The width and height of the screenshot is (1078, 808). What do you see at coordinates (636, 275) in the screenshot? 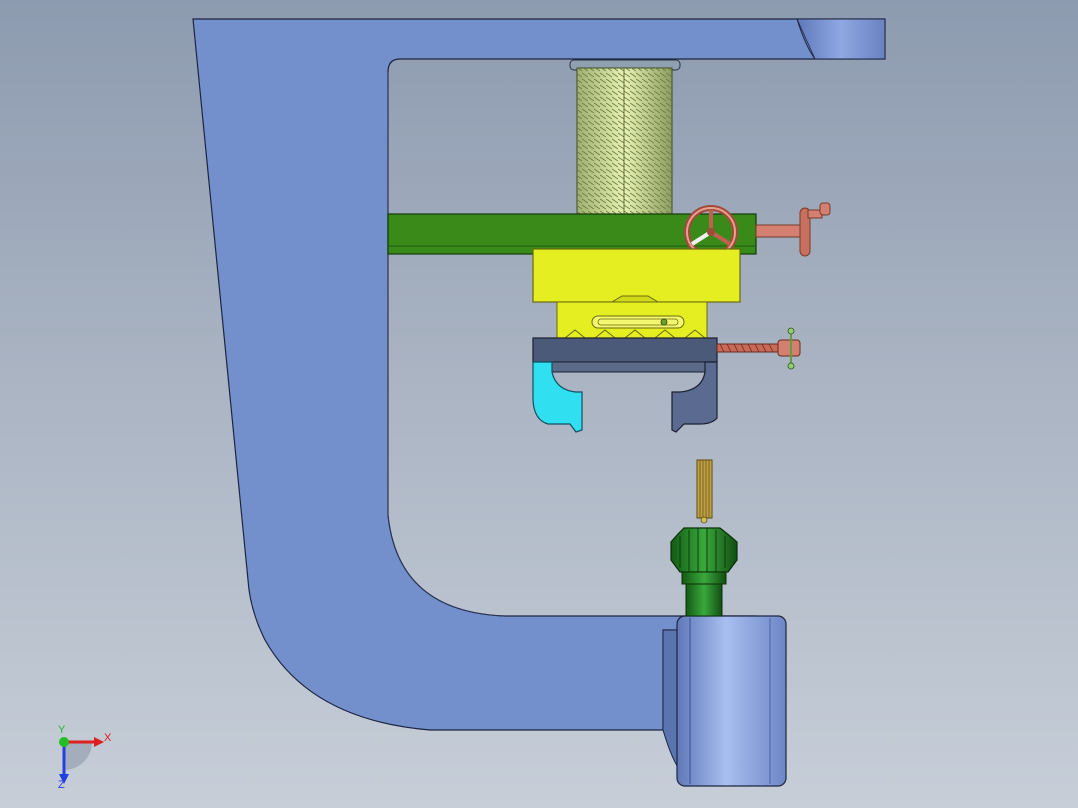
I see `slide-block` at bounding box center [636, 275].